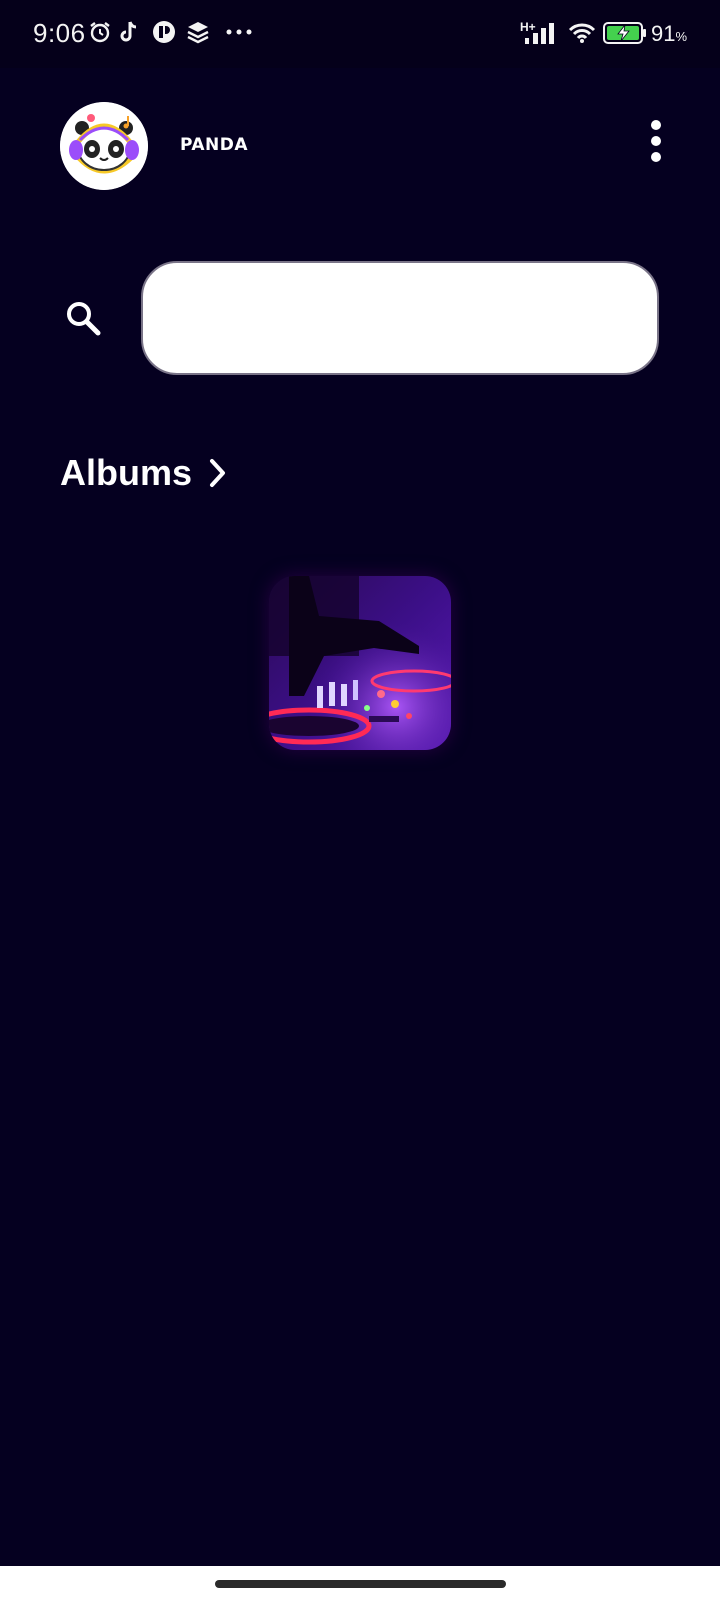 Image resolution: width=720 pixels, height=1600 pixels. Describe the element at coordinates (360, 34) in the screenshot. I see `status-bar: 9:06 H+ 91%` at that location.